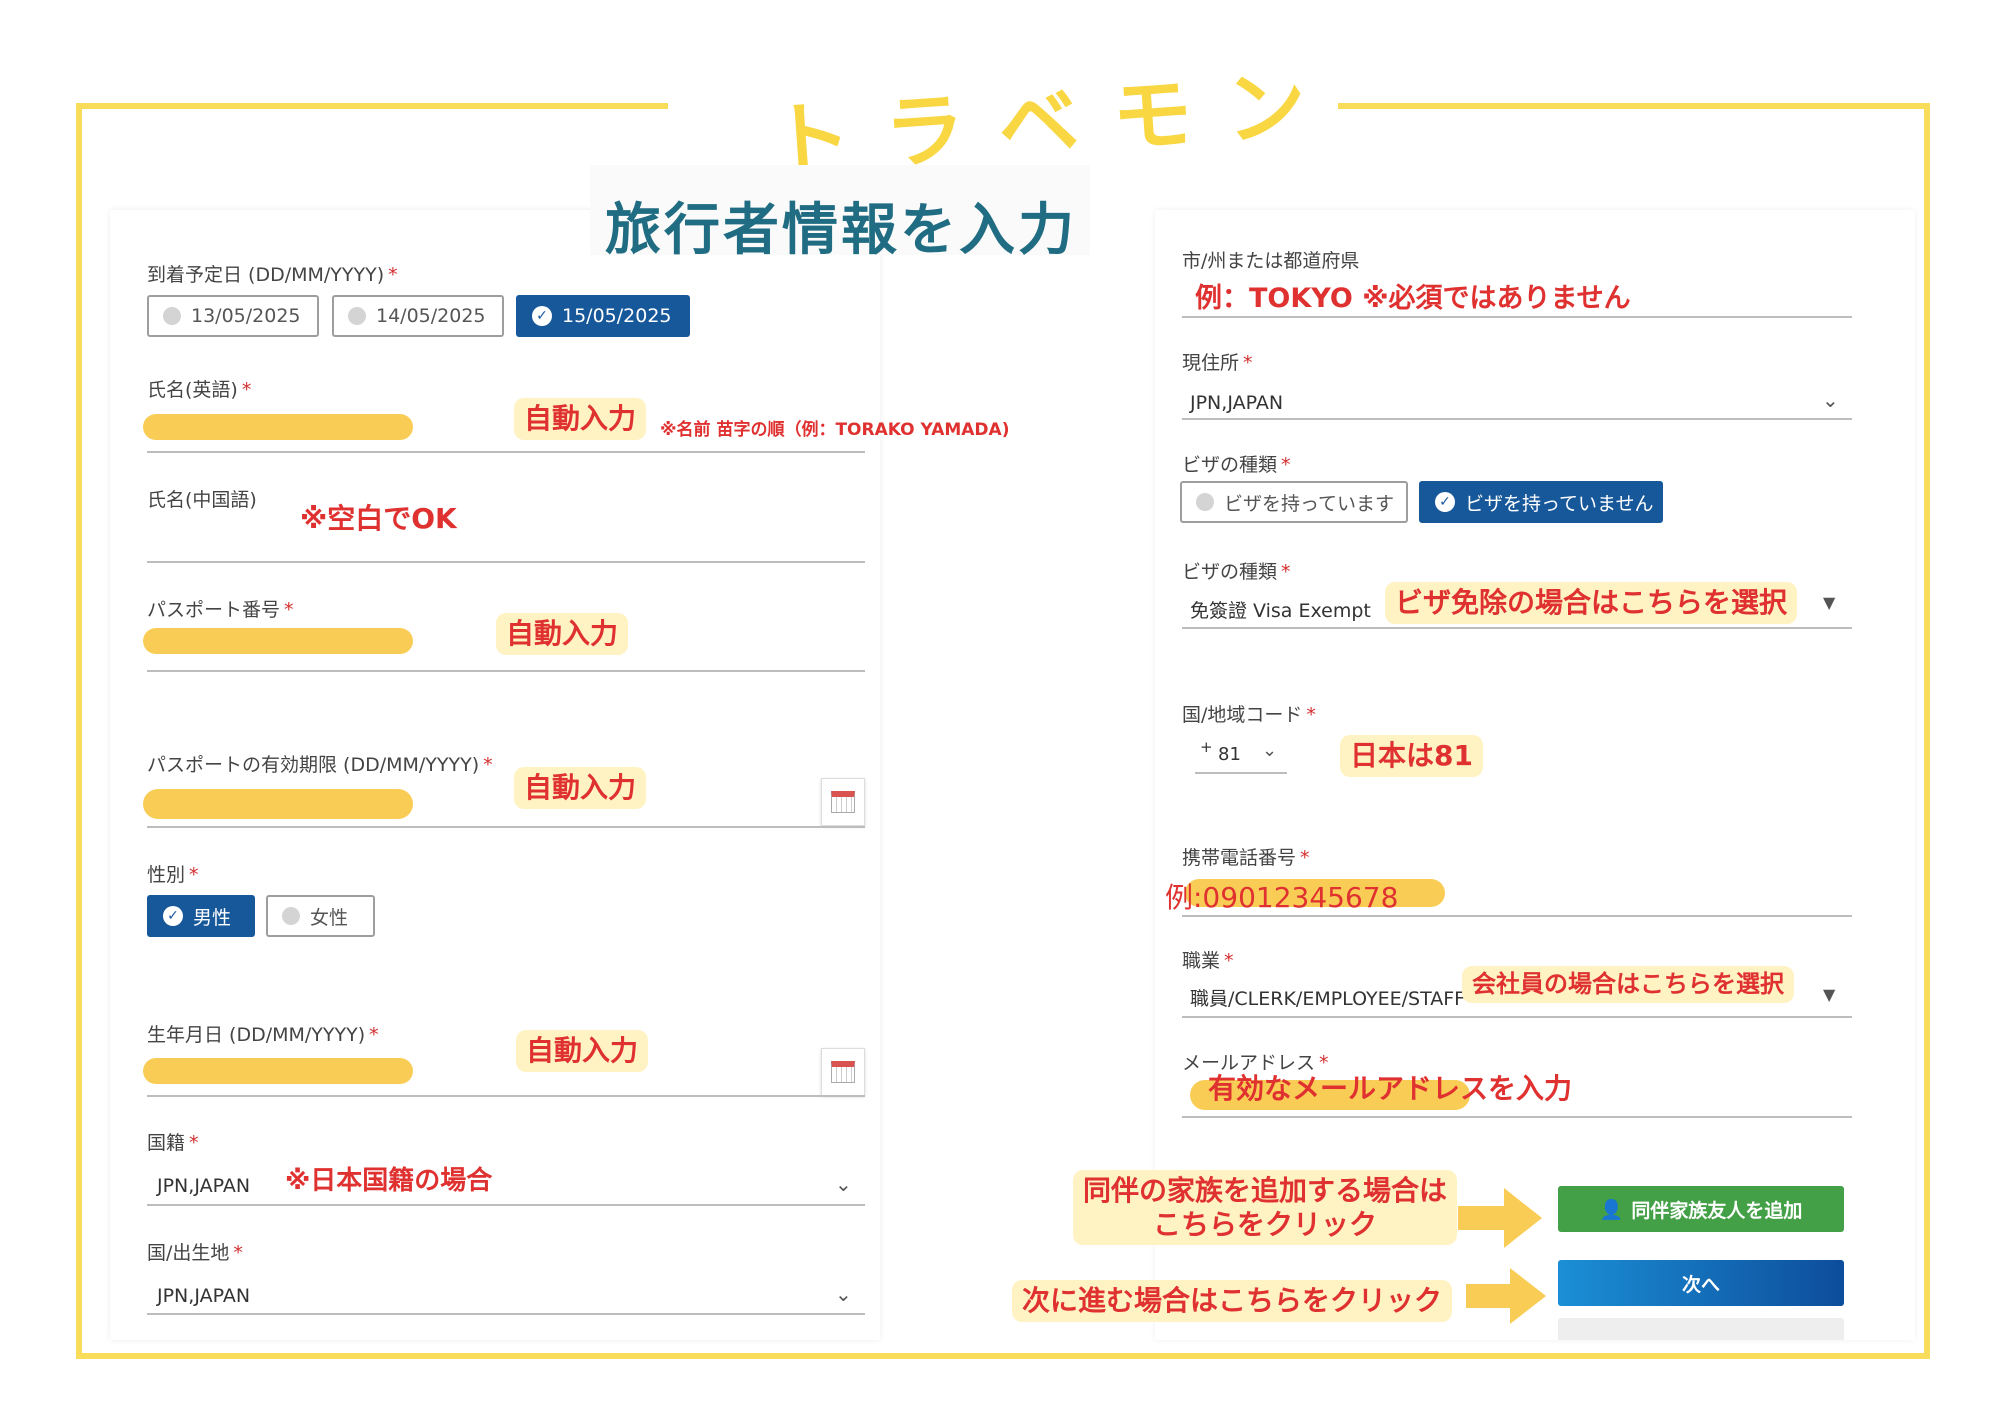 The height and width of the screenshot is (1414, 2000). I want to click on gender-label: 性別 *, so click(173, 875).